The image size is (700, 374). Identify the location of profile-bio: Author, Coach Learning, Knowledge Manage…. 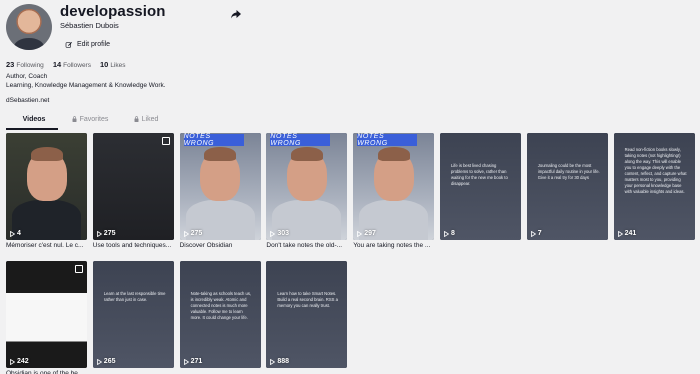
(86, 81).